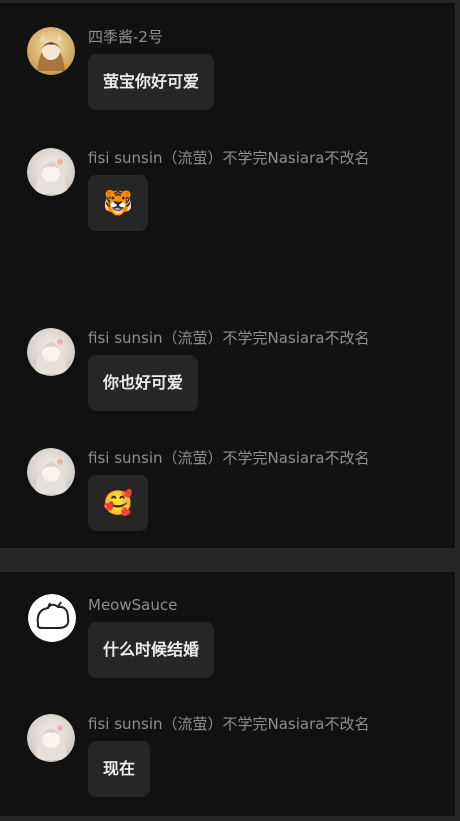  I want to click on girl-anime-avatar-icon, so click(51, 51).